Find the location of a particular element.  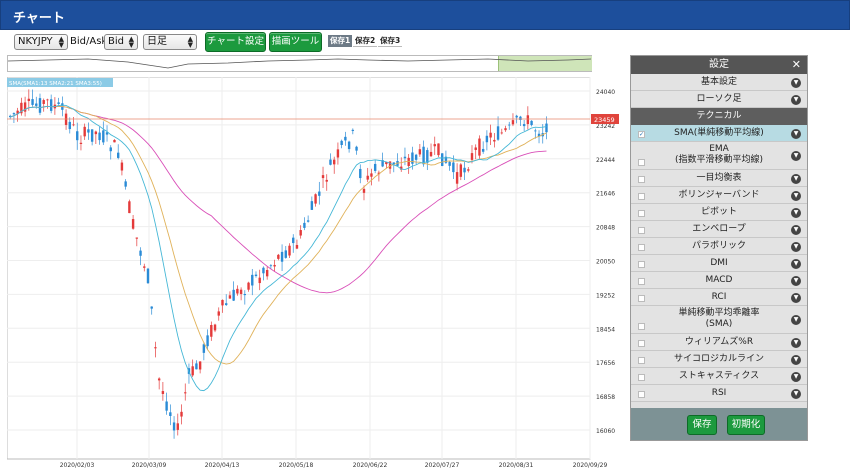

panel-row-13: 単純移動平均乖離率 (SMA) ▼ is located at coordinates (719, 320).